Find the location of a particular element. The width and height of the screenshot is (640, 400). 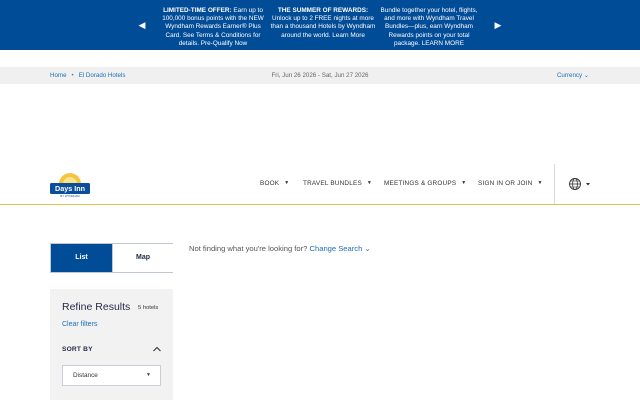

breadcrumb: Home • El Dorado Hotels is located at coordinates (87, 75).